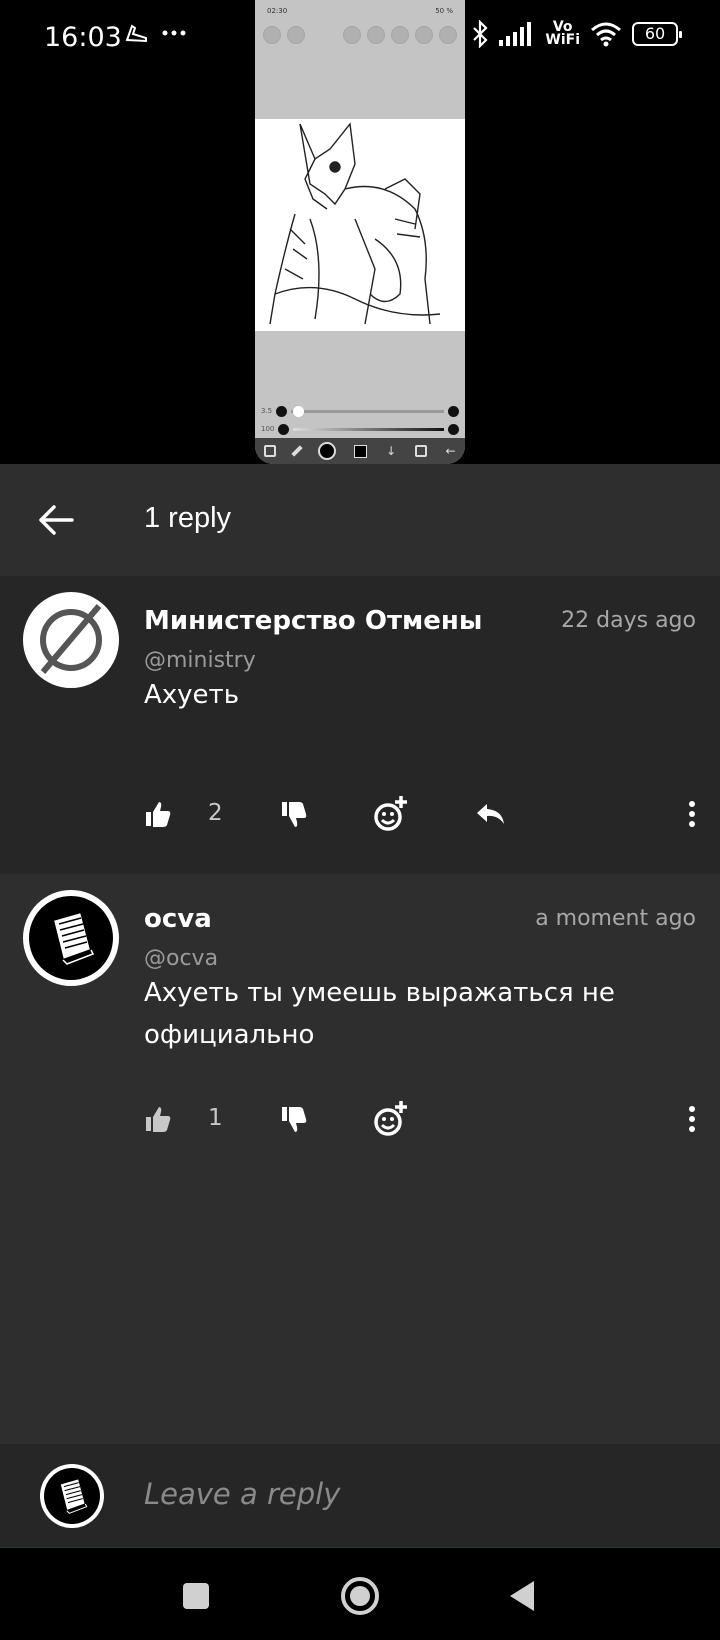 The image size is (720, 1640). Describe the element at coordinates (188, 518) in the screenshot. I see `page-title: 1 reply` at that location.